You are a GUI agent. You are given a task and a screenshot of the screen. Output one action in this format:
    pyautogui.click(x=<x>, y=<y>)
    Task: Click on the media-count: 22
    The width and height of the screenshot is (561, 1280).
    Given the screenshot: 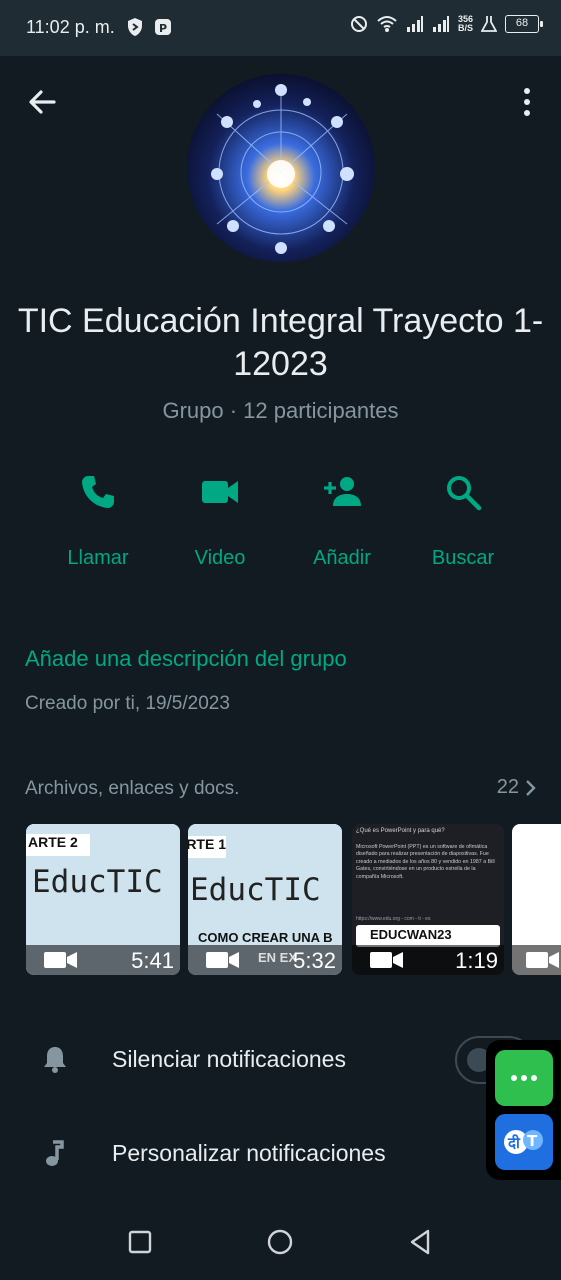 What is the action you would take?
    pyautogui.click(x=507, y=787)
    